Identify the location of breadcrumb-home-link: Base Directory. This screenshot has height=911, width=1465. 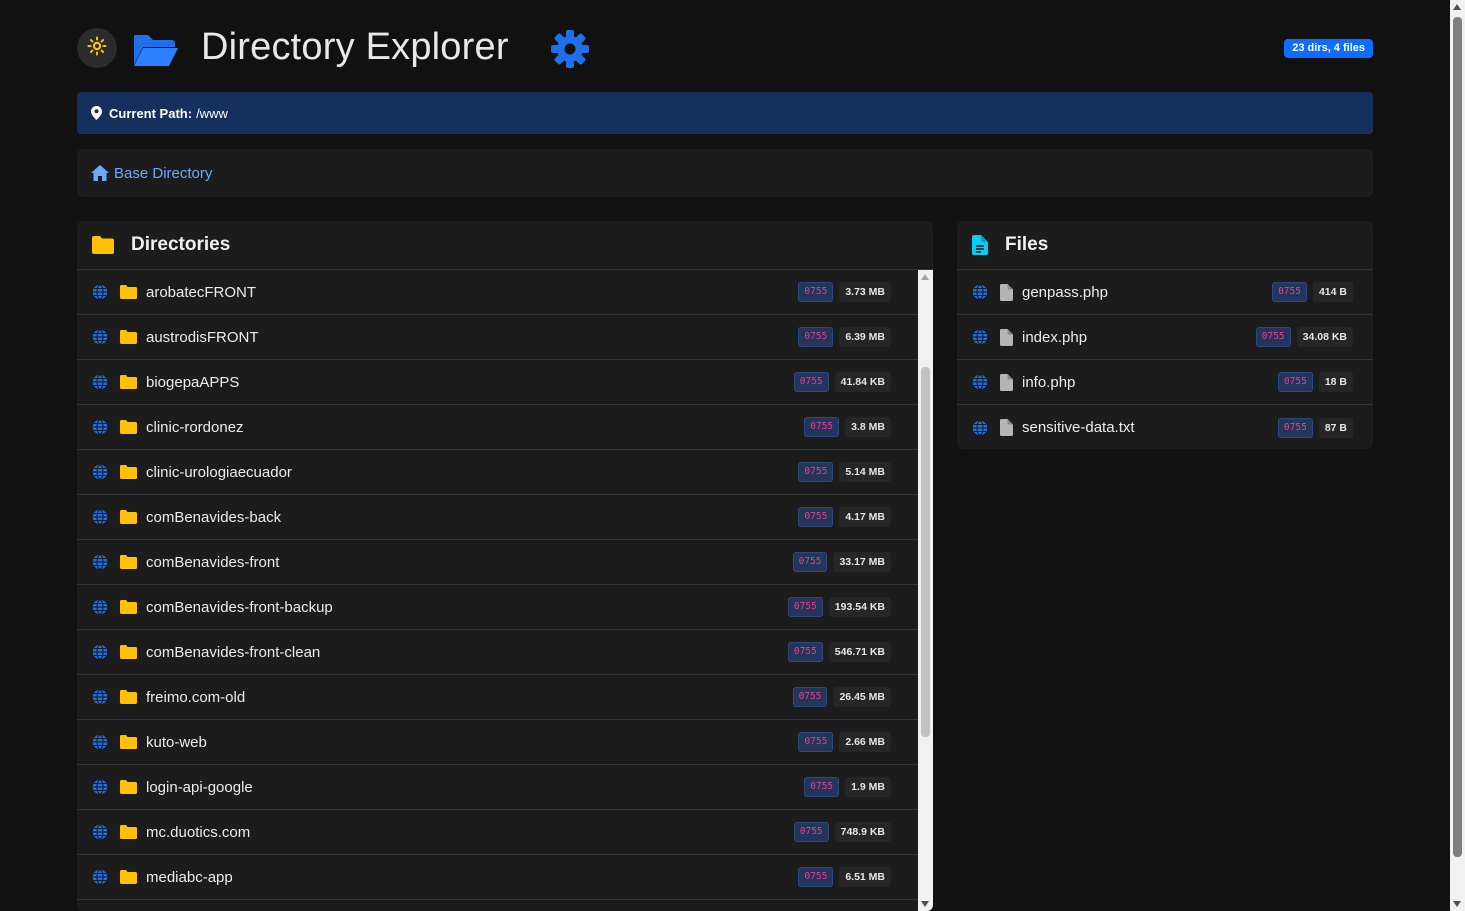
(163, 173).